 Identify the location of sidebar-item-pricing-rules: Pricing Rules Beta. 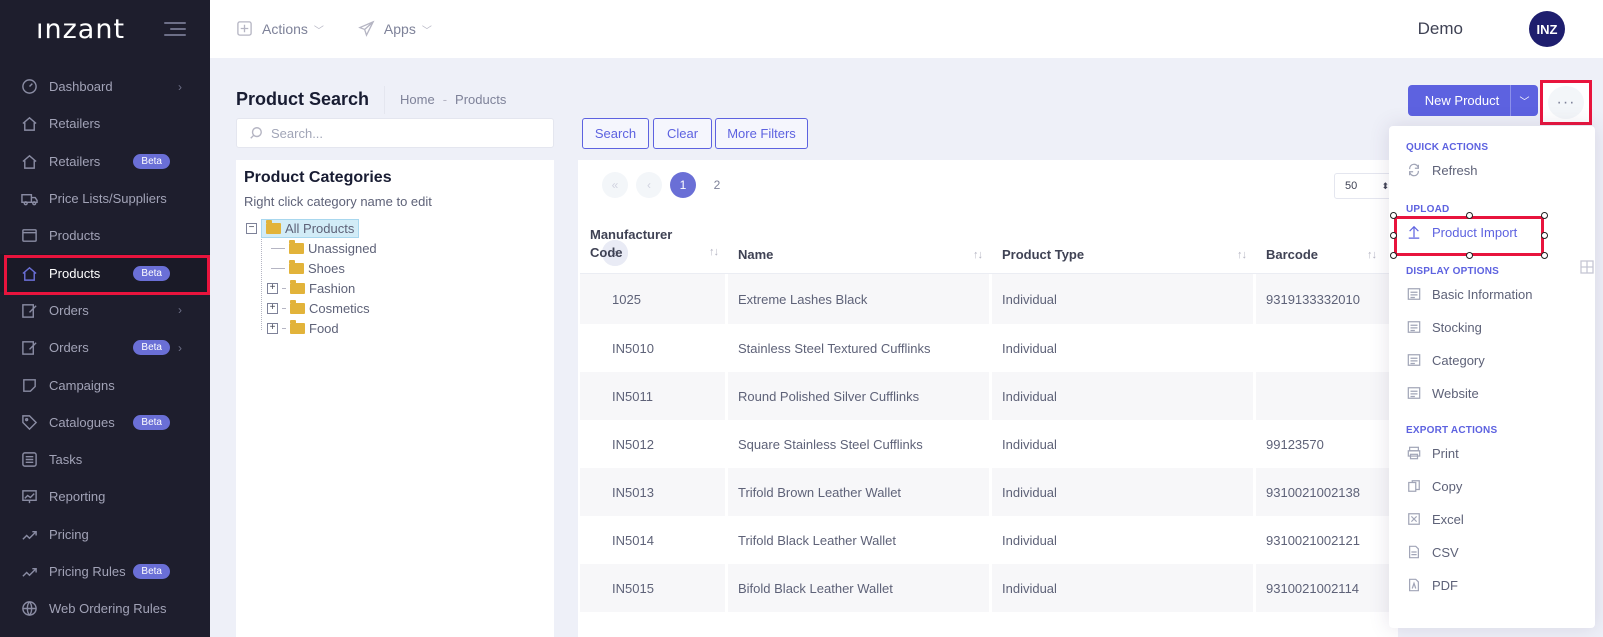
(105, 571).